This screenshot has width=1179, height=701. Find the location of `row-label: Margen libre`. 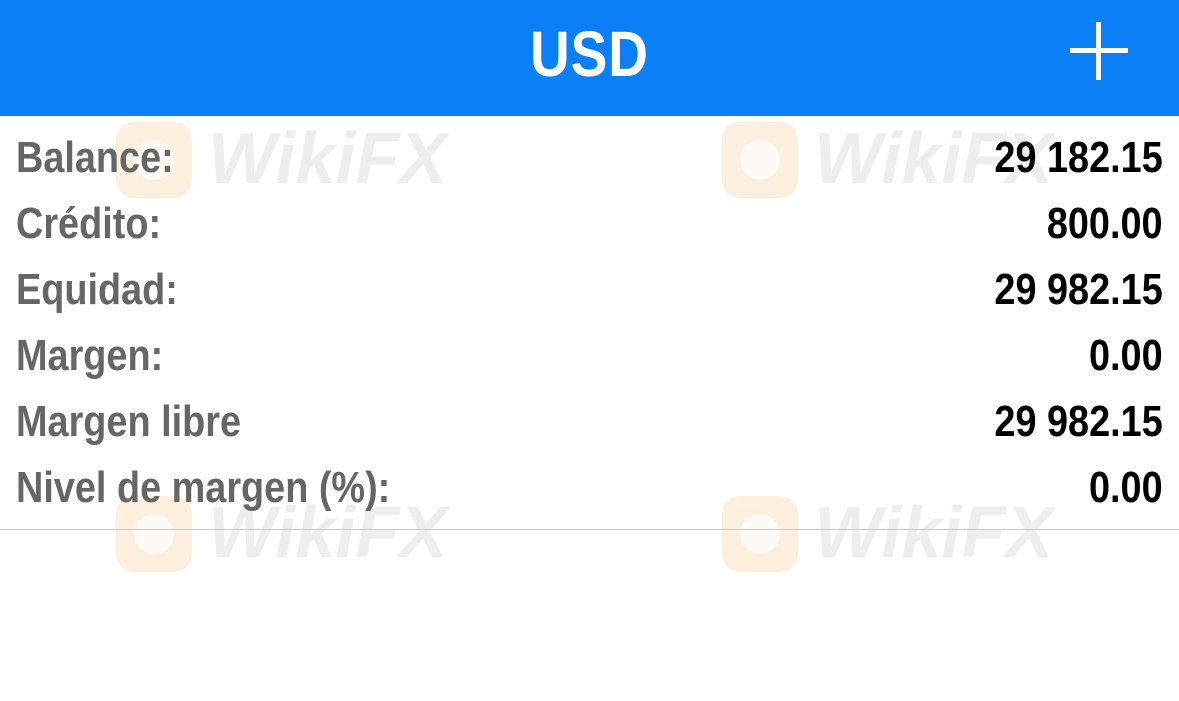

row-label: Margen libre is located at coordinates (128, 421).